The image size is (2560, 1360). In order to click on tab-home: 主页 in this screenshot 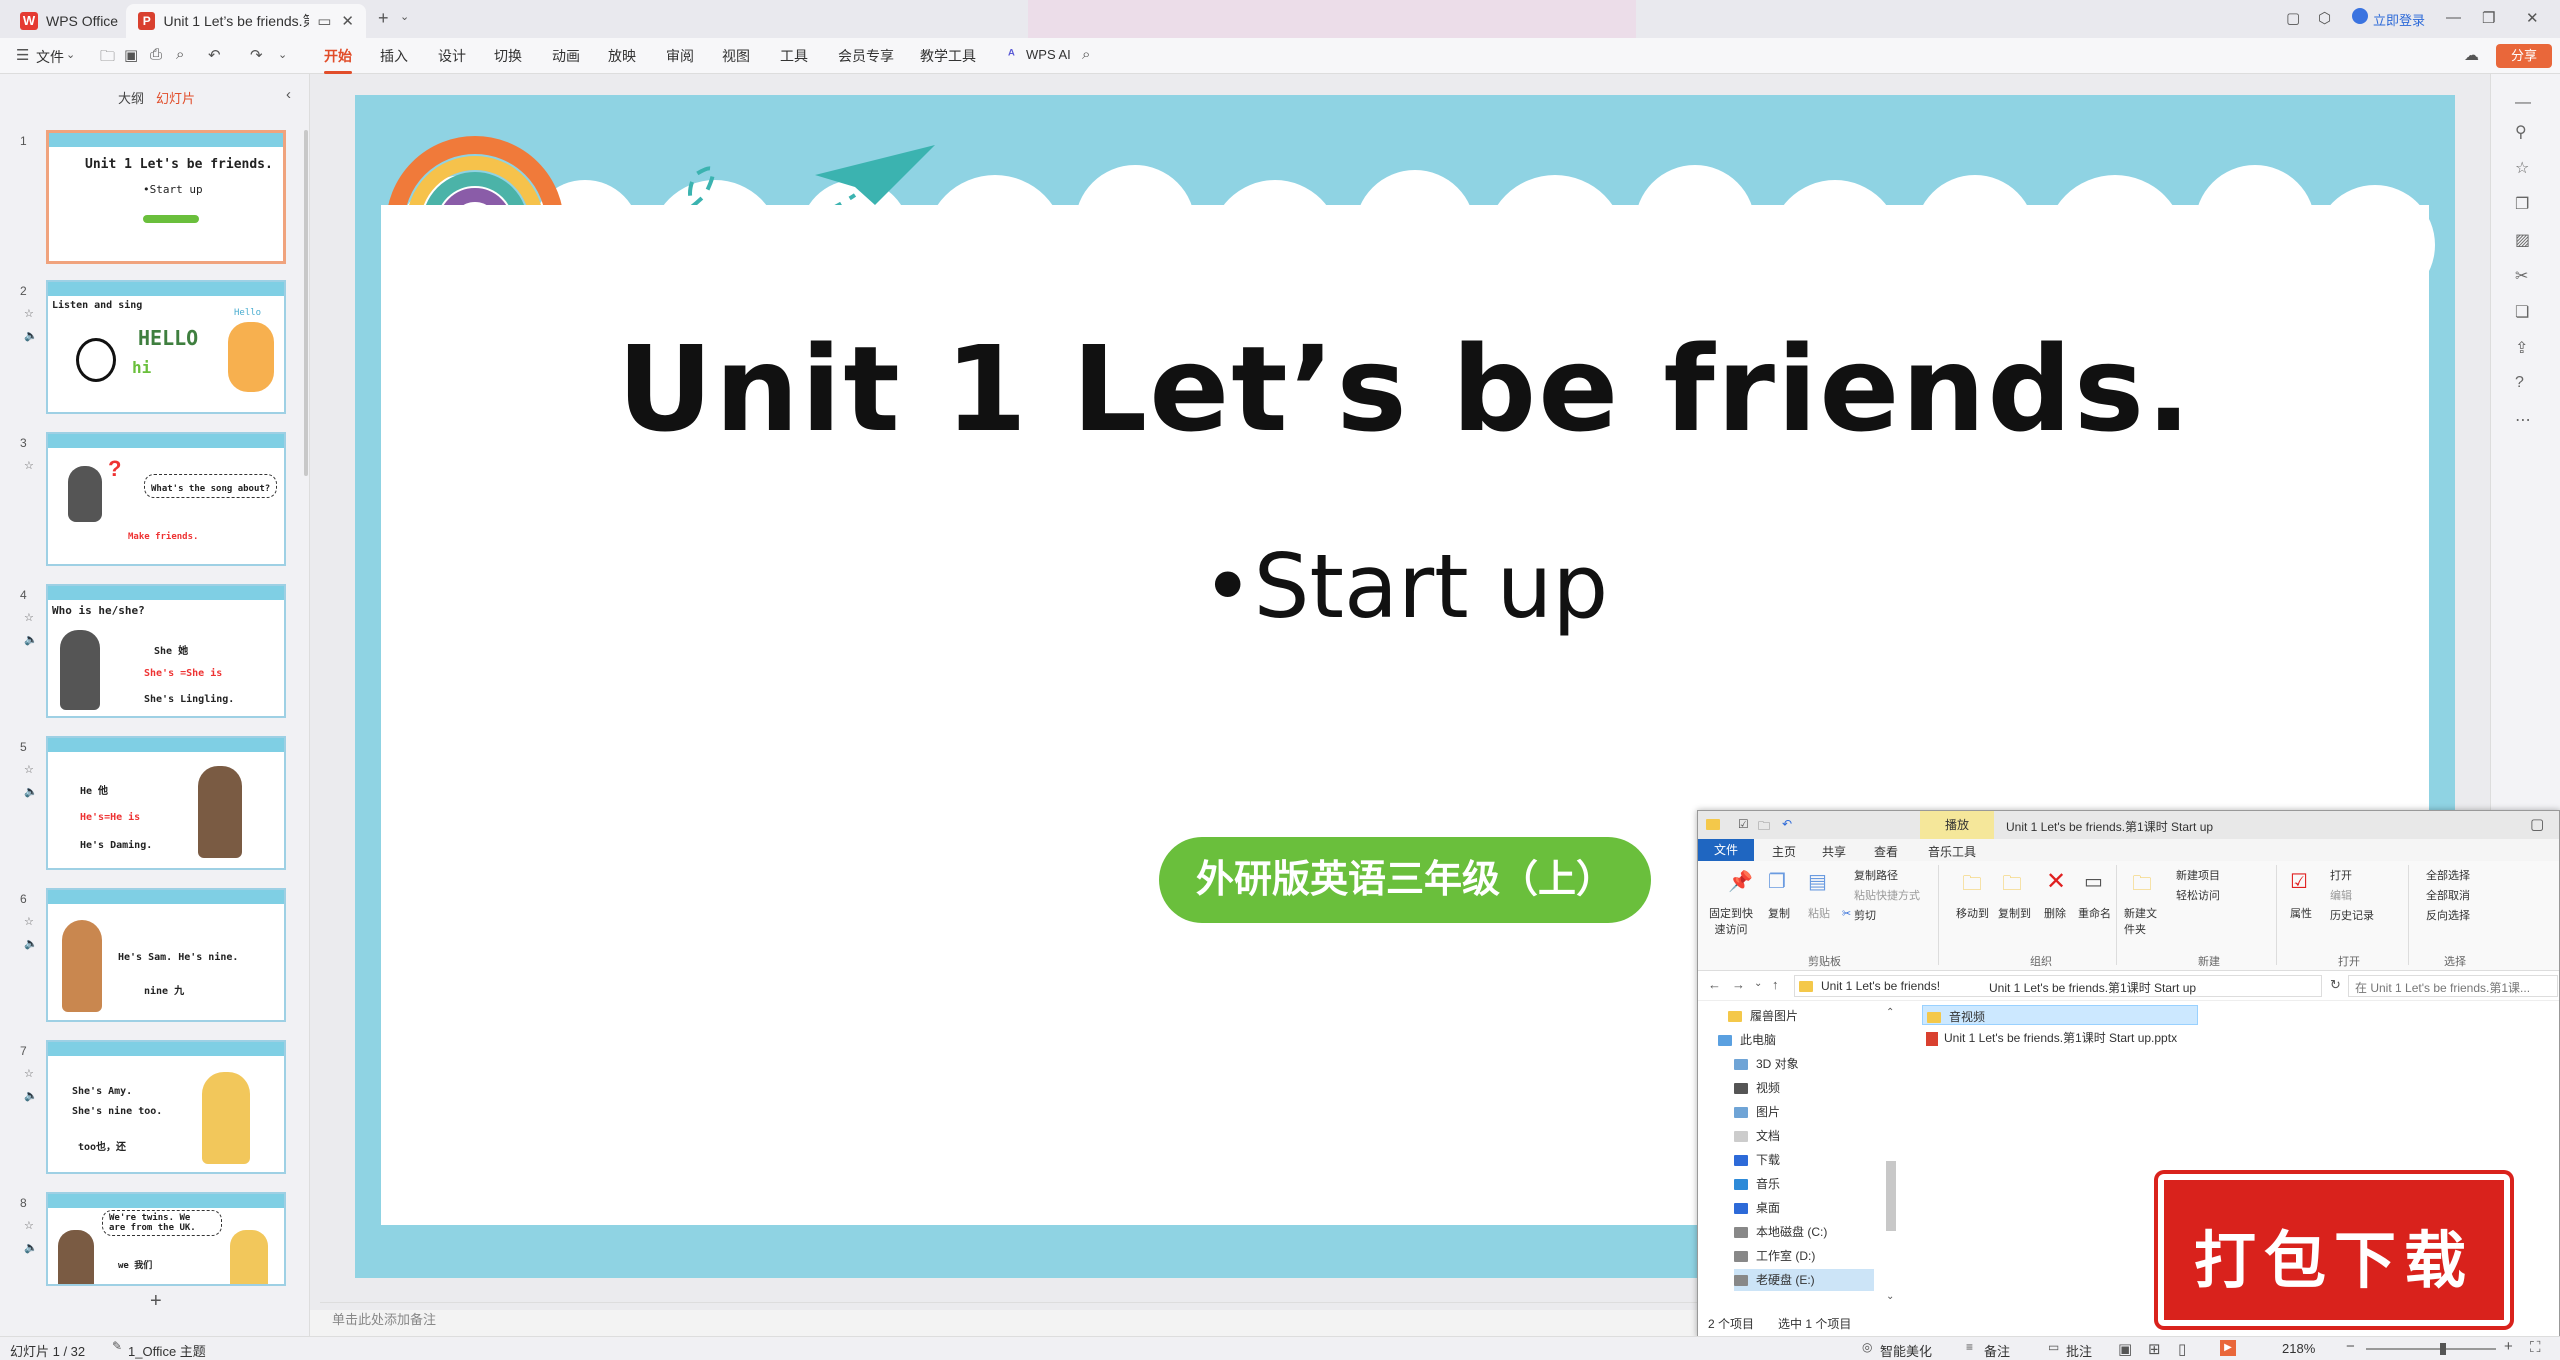, I will do `click(1784, 851)`.